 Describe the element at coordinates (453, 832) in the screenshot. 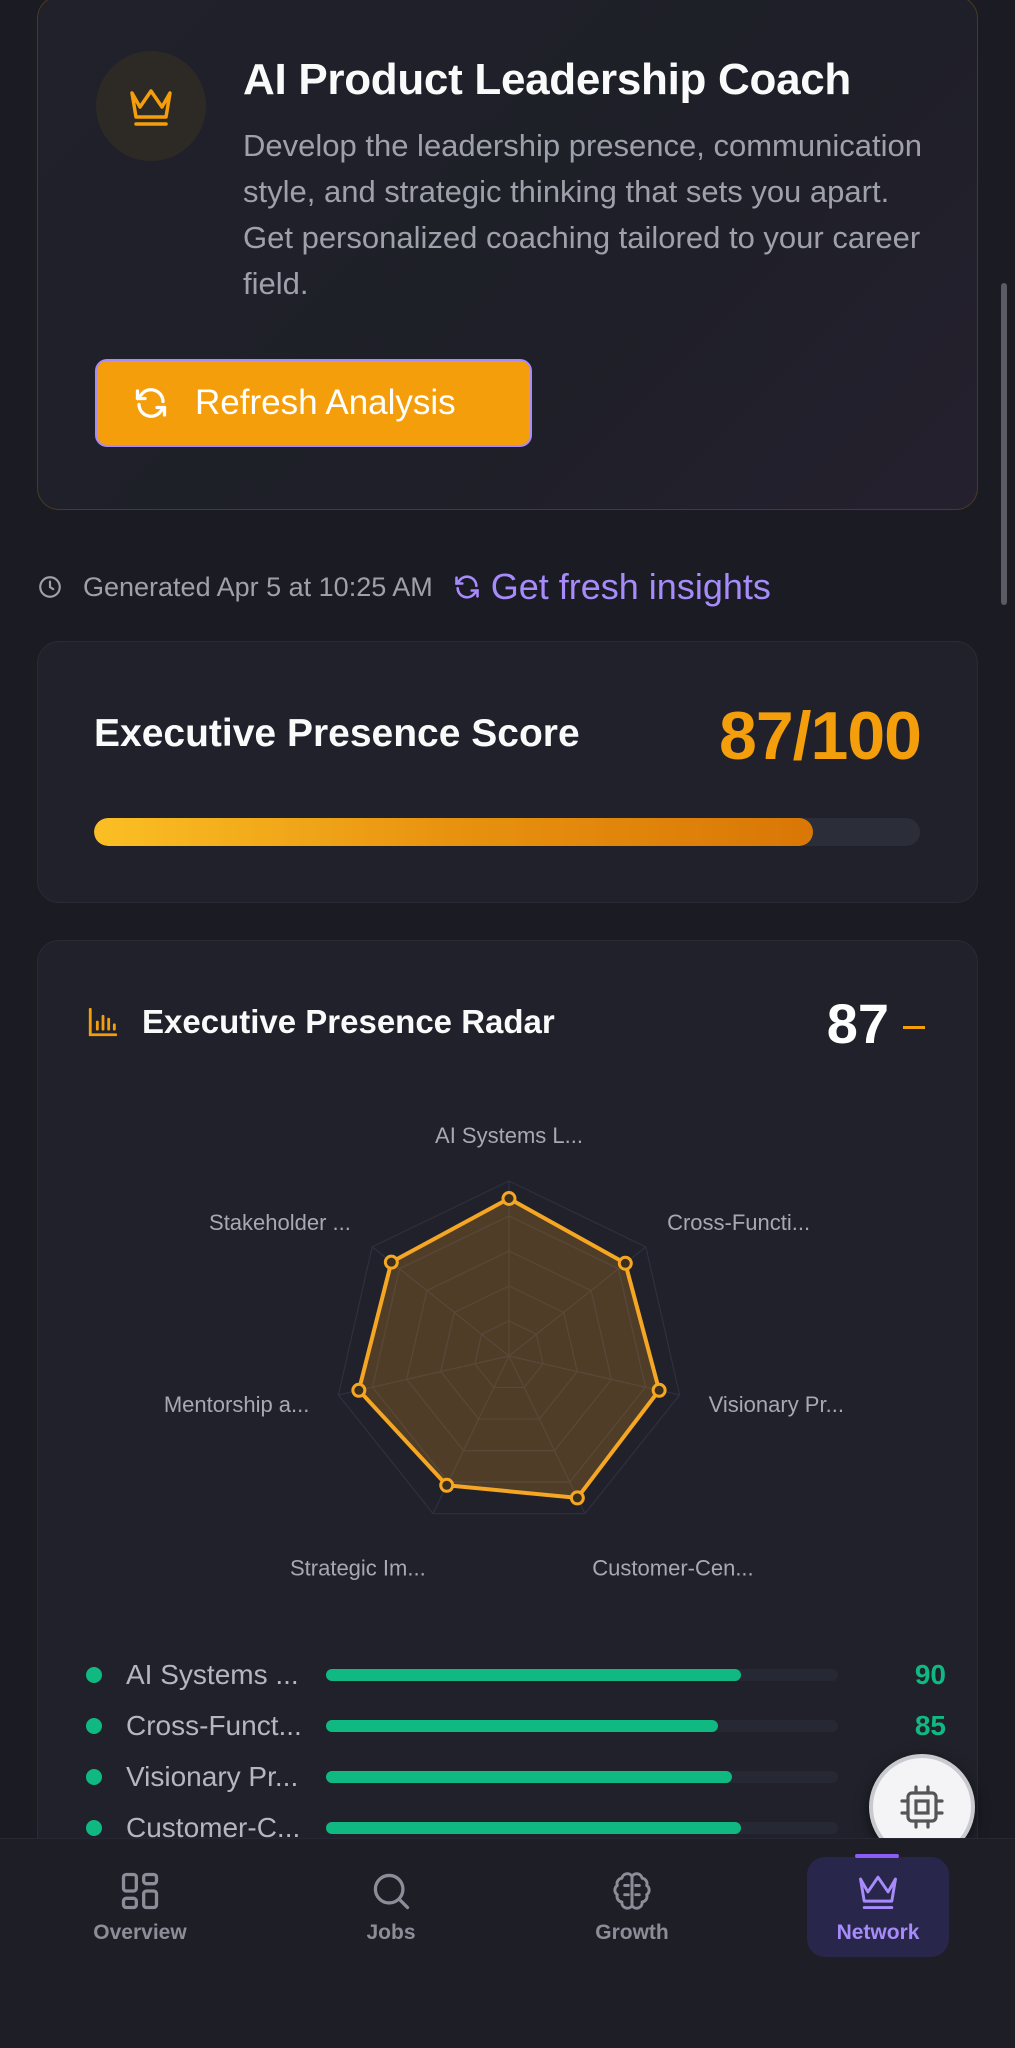

I see `score-progress-fill` at that location.